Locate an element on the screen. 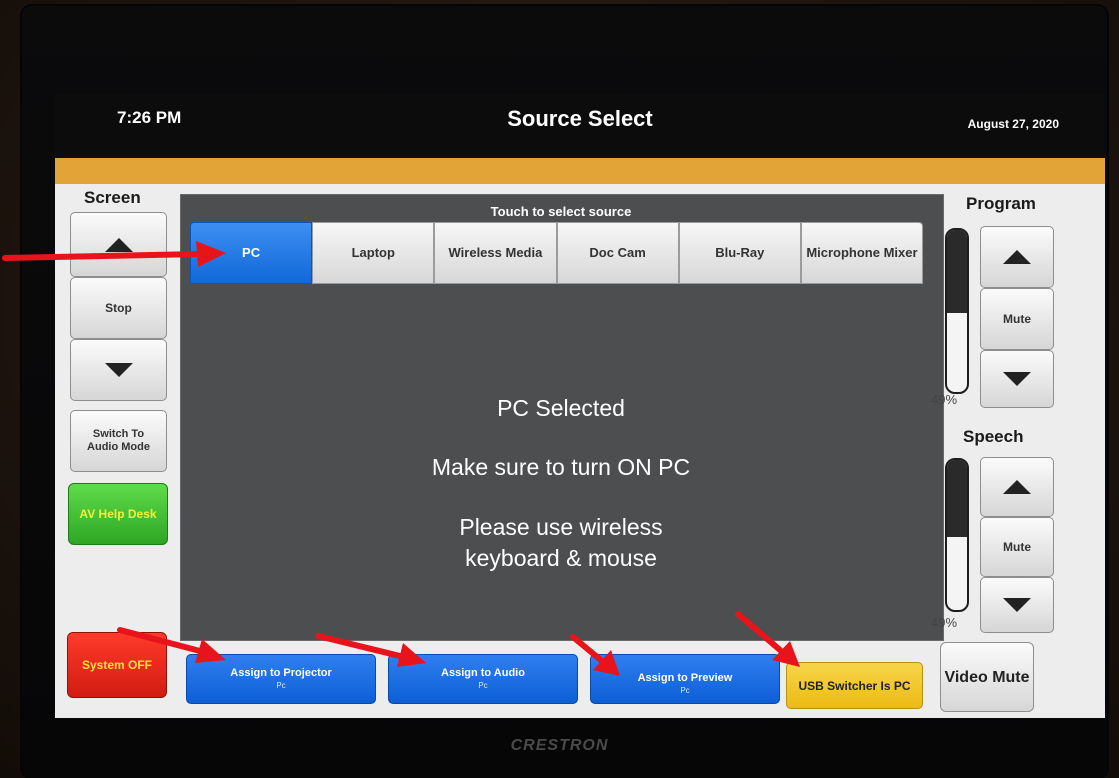  assign-preview-source: Pc is located at coordinates (685, 690).